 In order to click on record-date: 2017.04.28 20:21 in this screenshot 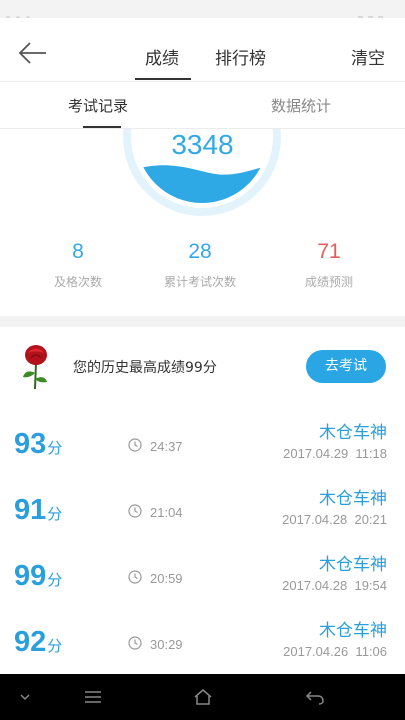, I will do `click(334, 519)`.